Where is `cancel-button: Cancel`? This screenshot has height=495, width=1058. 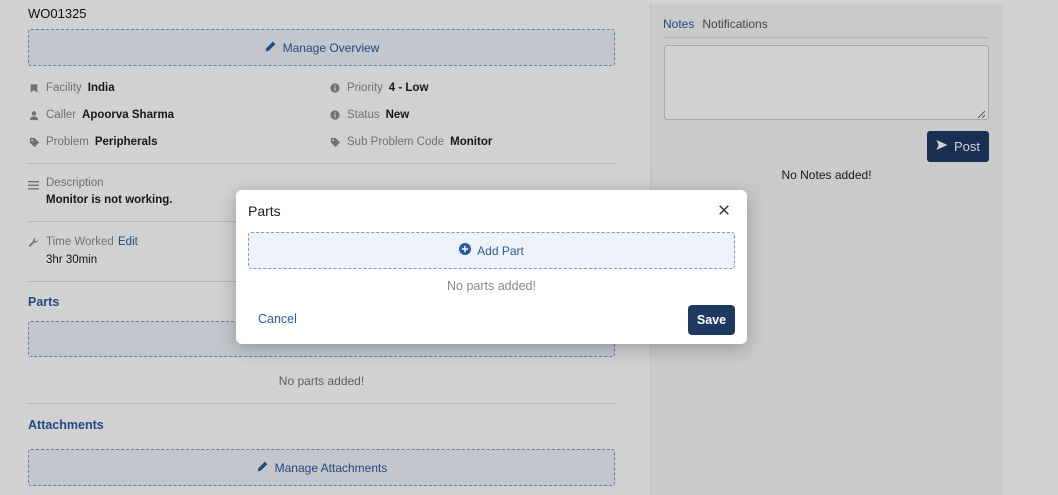
cancel-button: Cancel is located at coordinates (277, 319).